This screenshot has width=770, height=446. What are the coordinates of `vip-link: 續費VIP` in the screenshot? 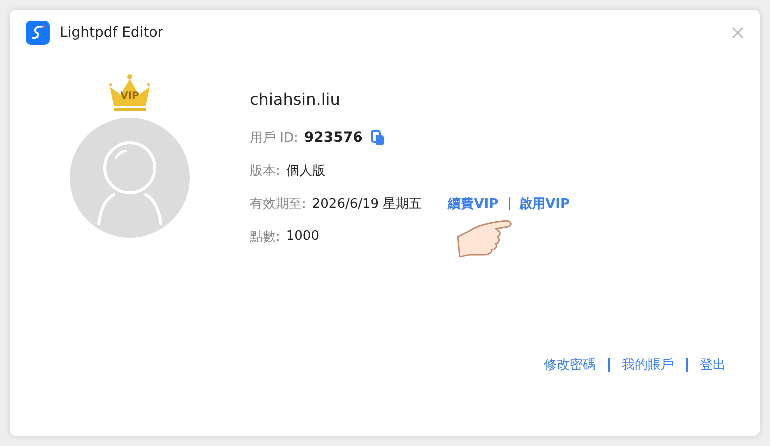 It's located at (473, 203).